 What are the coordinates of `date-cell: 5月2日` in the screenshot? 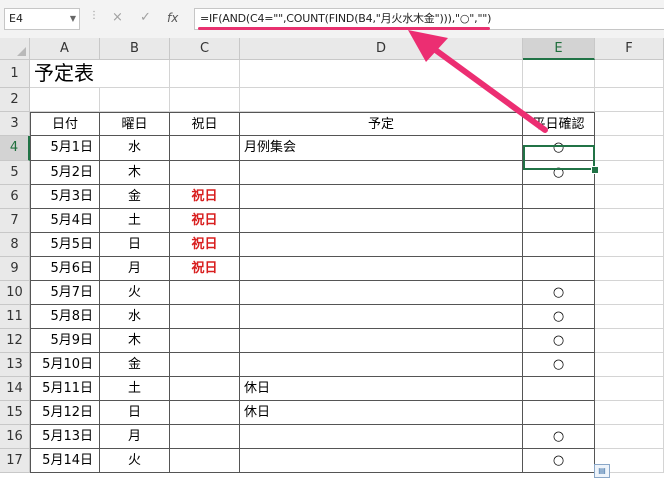 It's located at (65, 173).